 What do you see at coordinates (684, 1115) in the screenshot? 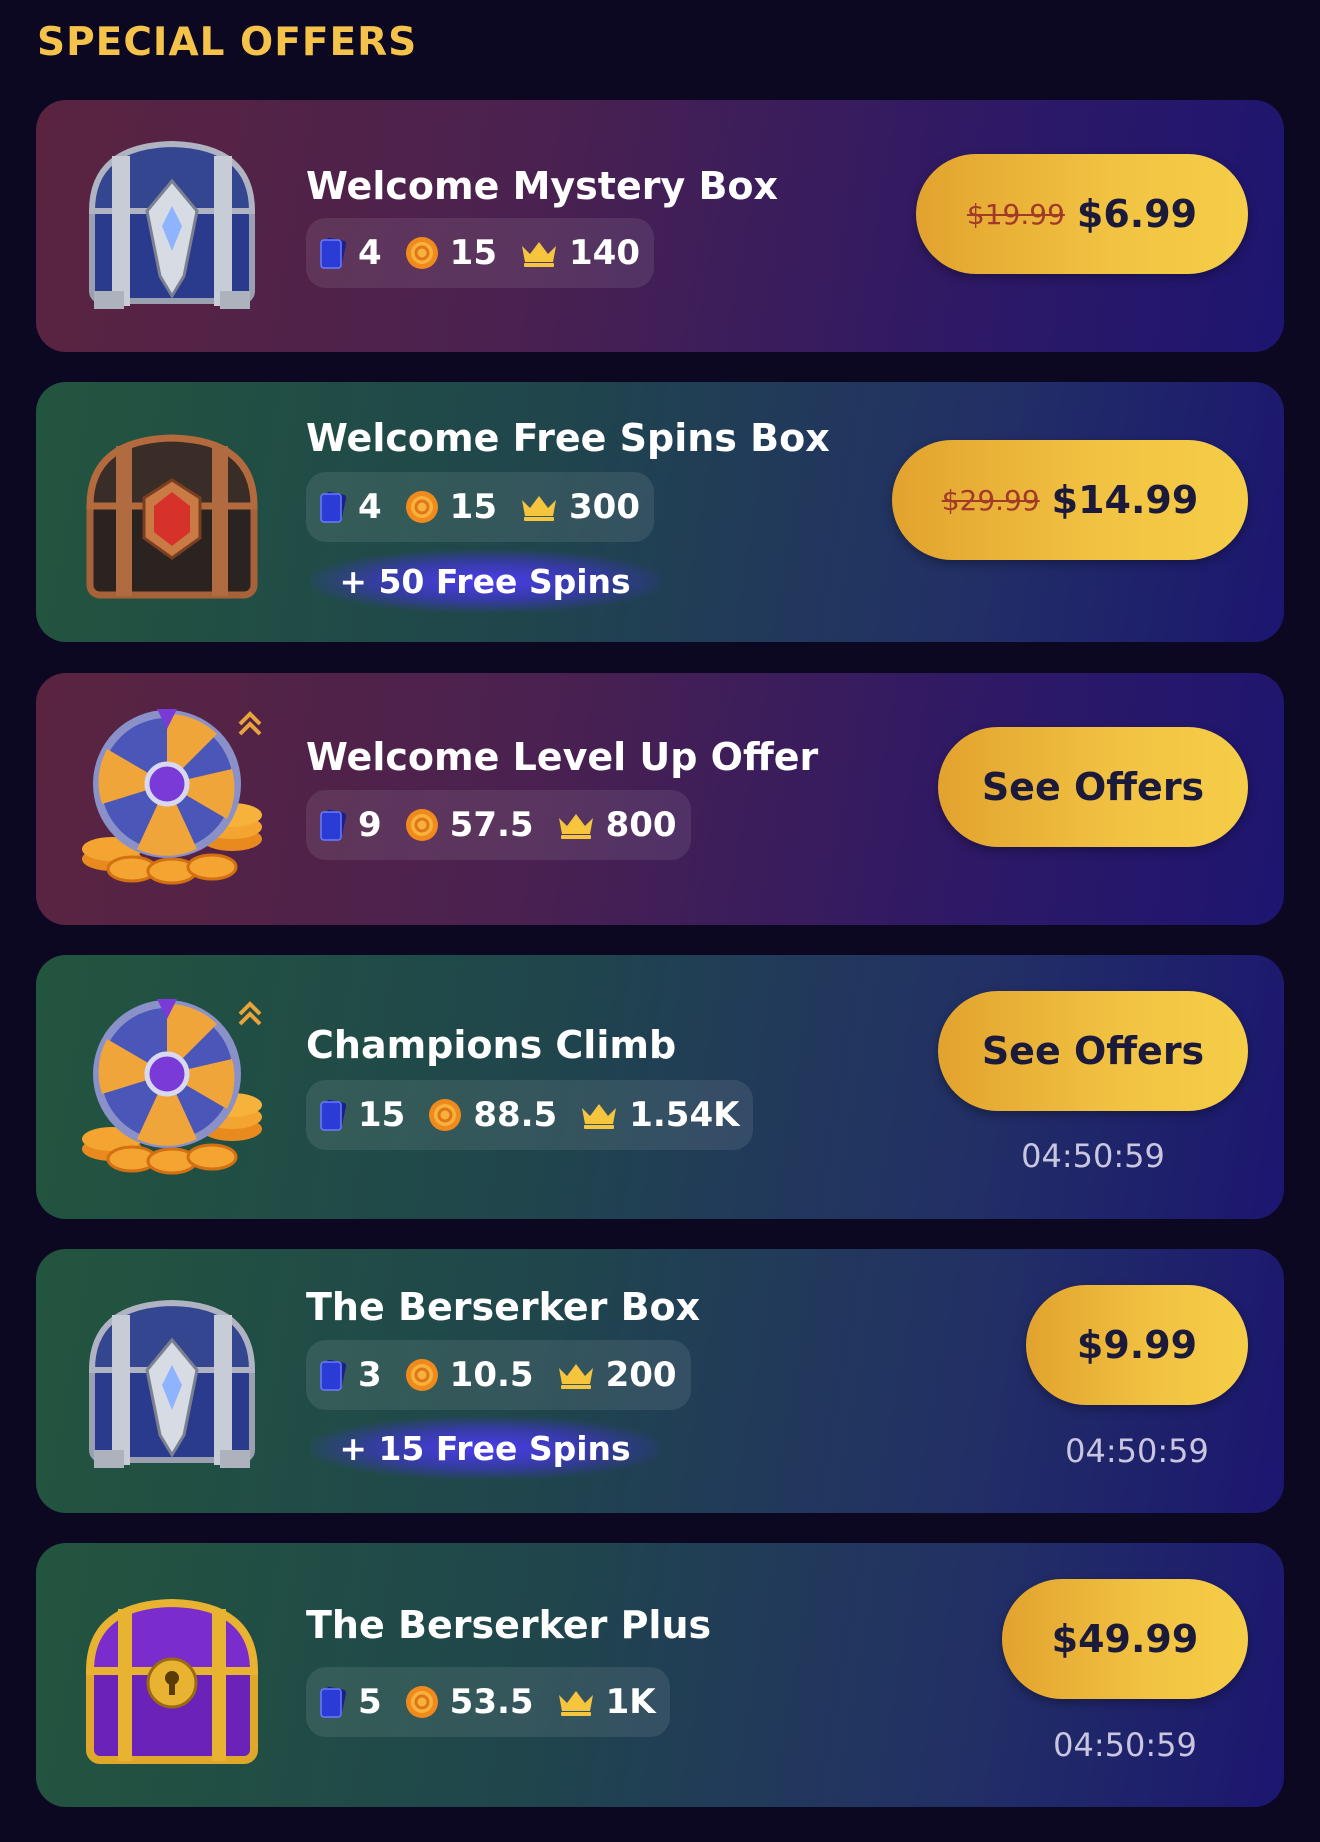
I see `crowns-count: 1.54K` at bounding box center [684, 1115].